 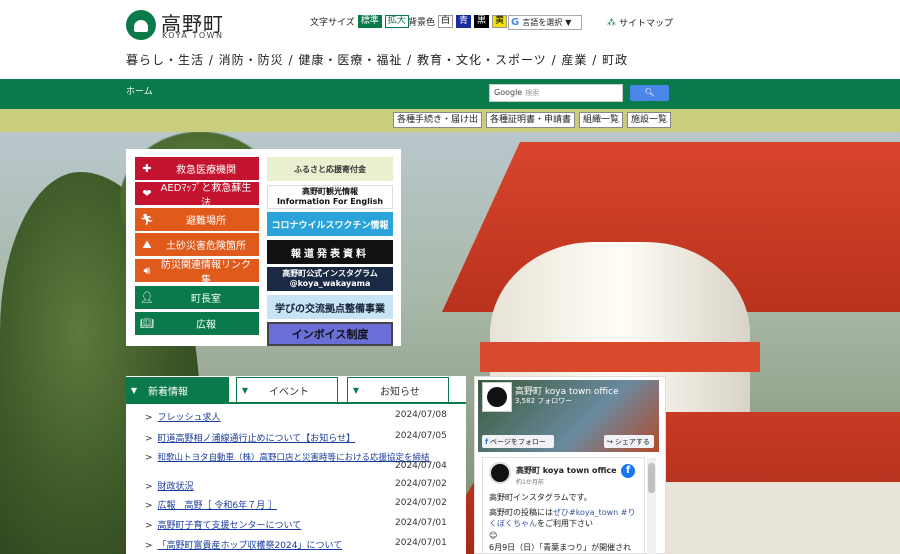 I want to click on sitemap-link: ⁂ サイトマップ, so click(x=640, y=23).